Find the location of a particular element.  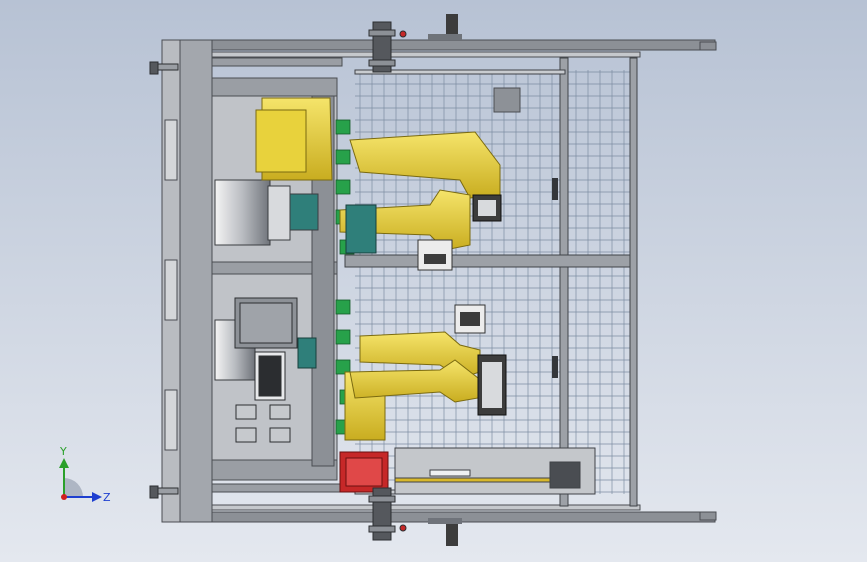

junction-box is located at coordinates (507, 100).